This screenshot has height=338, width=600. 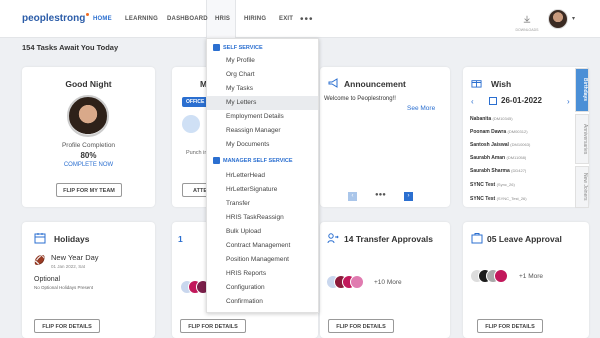 What do you see at coordinates (388, 282) in the screenshot?
I see `transfer-more-count: +10 More` at bounding box center [388, 282].